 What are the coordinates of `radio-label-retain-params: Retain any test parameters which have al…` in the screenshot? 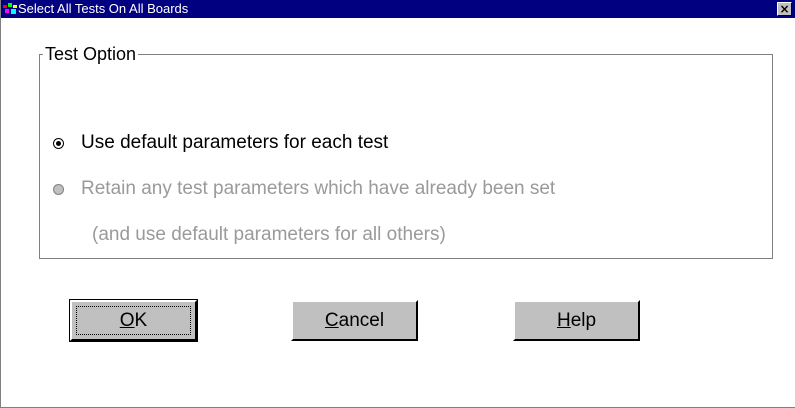 It's located at (318, 188).